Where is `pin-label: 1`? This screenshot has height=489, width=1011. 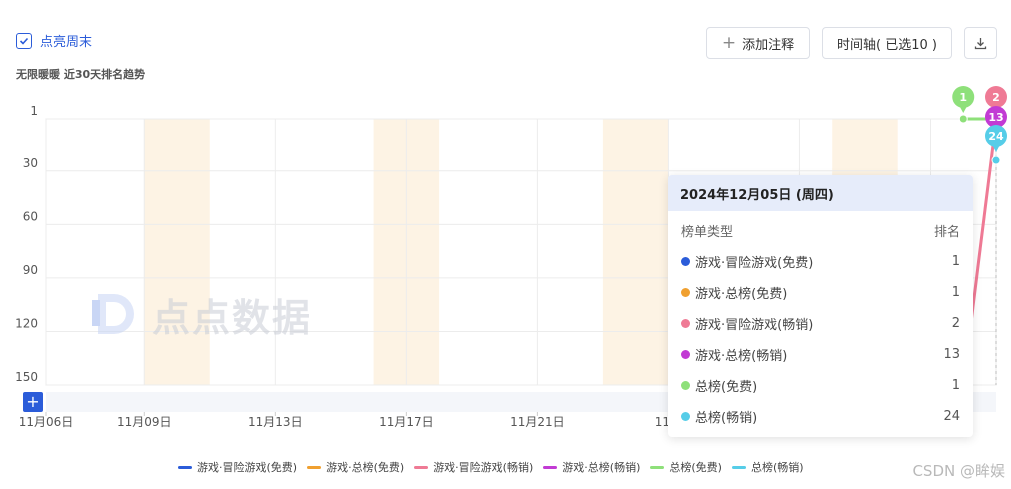 pin-label: 1 is located at coordinates (963, 97).